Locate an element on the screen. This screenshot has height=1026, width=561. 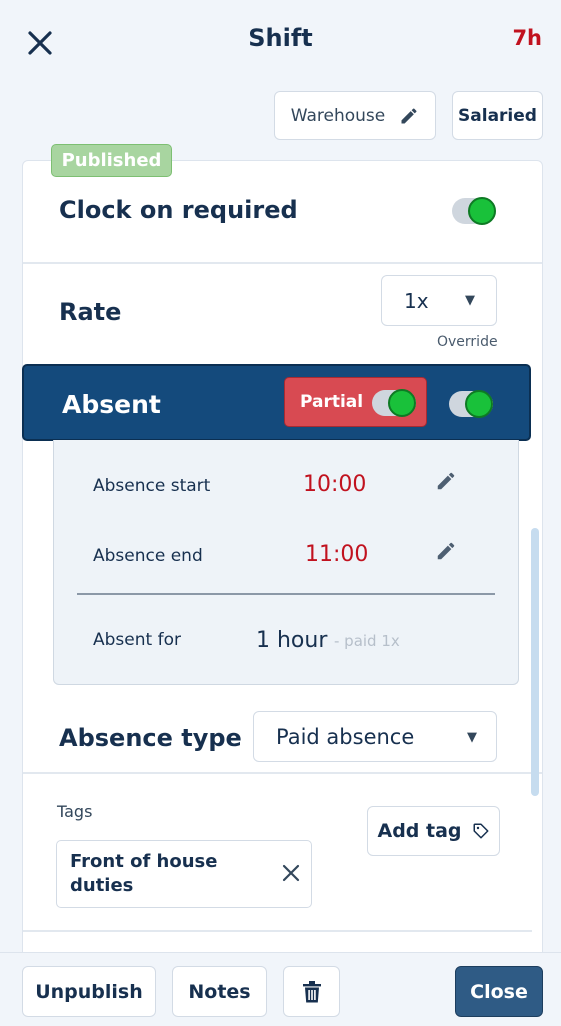
add-tag-label: Add tag is located at coordinates (419, 831).